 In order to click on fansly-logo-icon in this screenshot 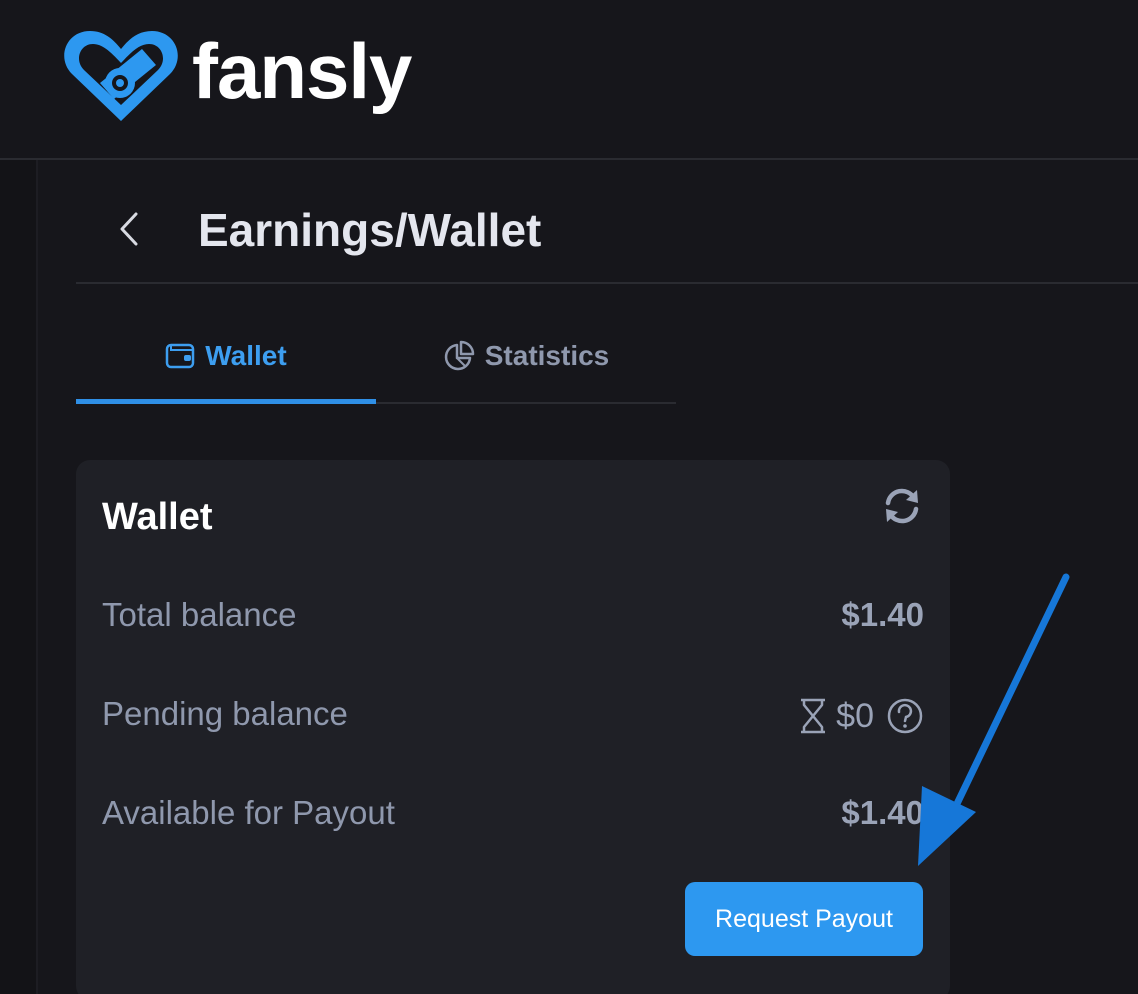, I will do `click(121, 75)`.